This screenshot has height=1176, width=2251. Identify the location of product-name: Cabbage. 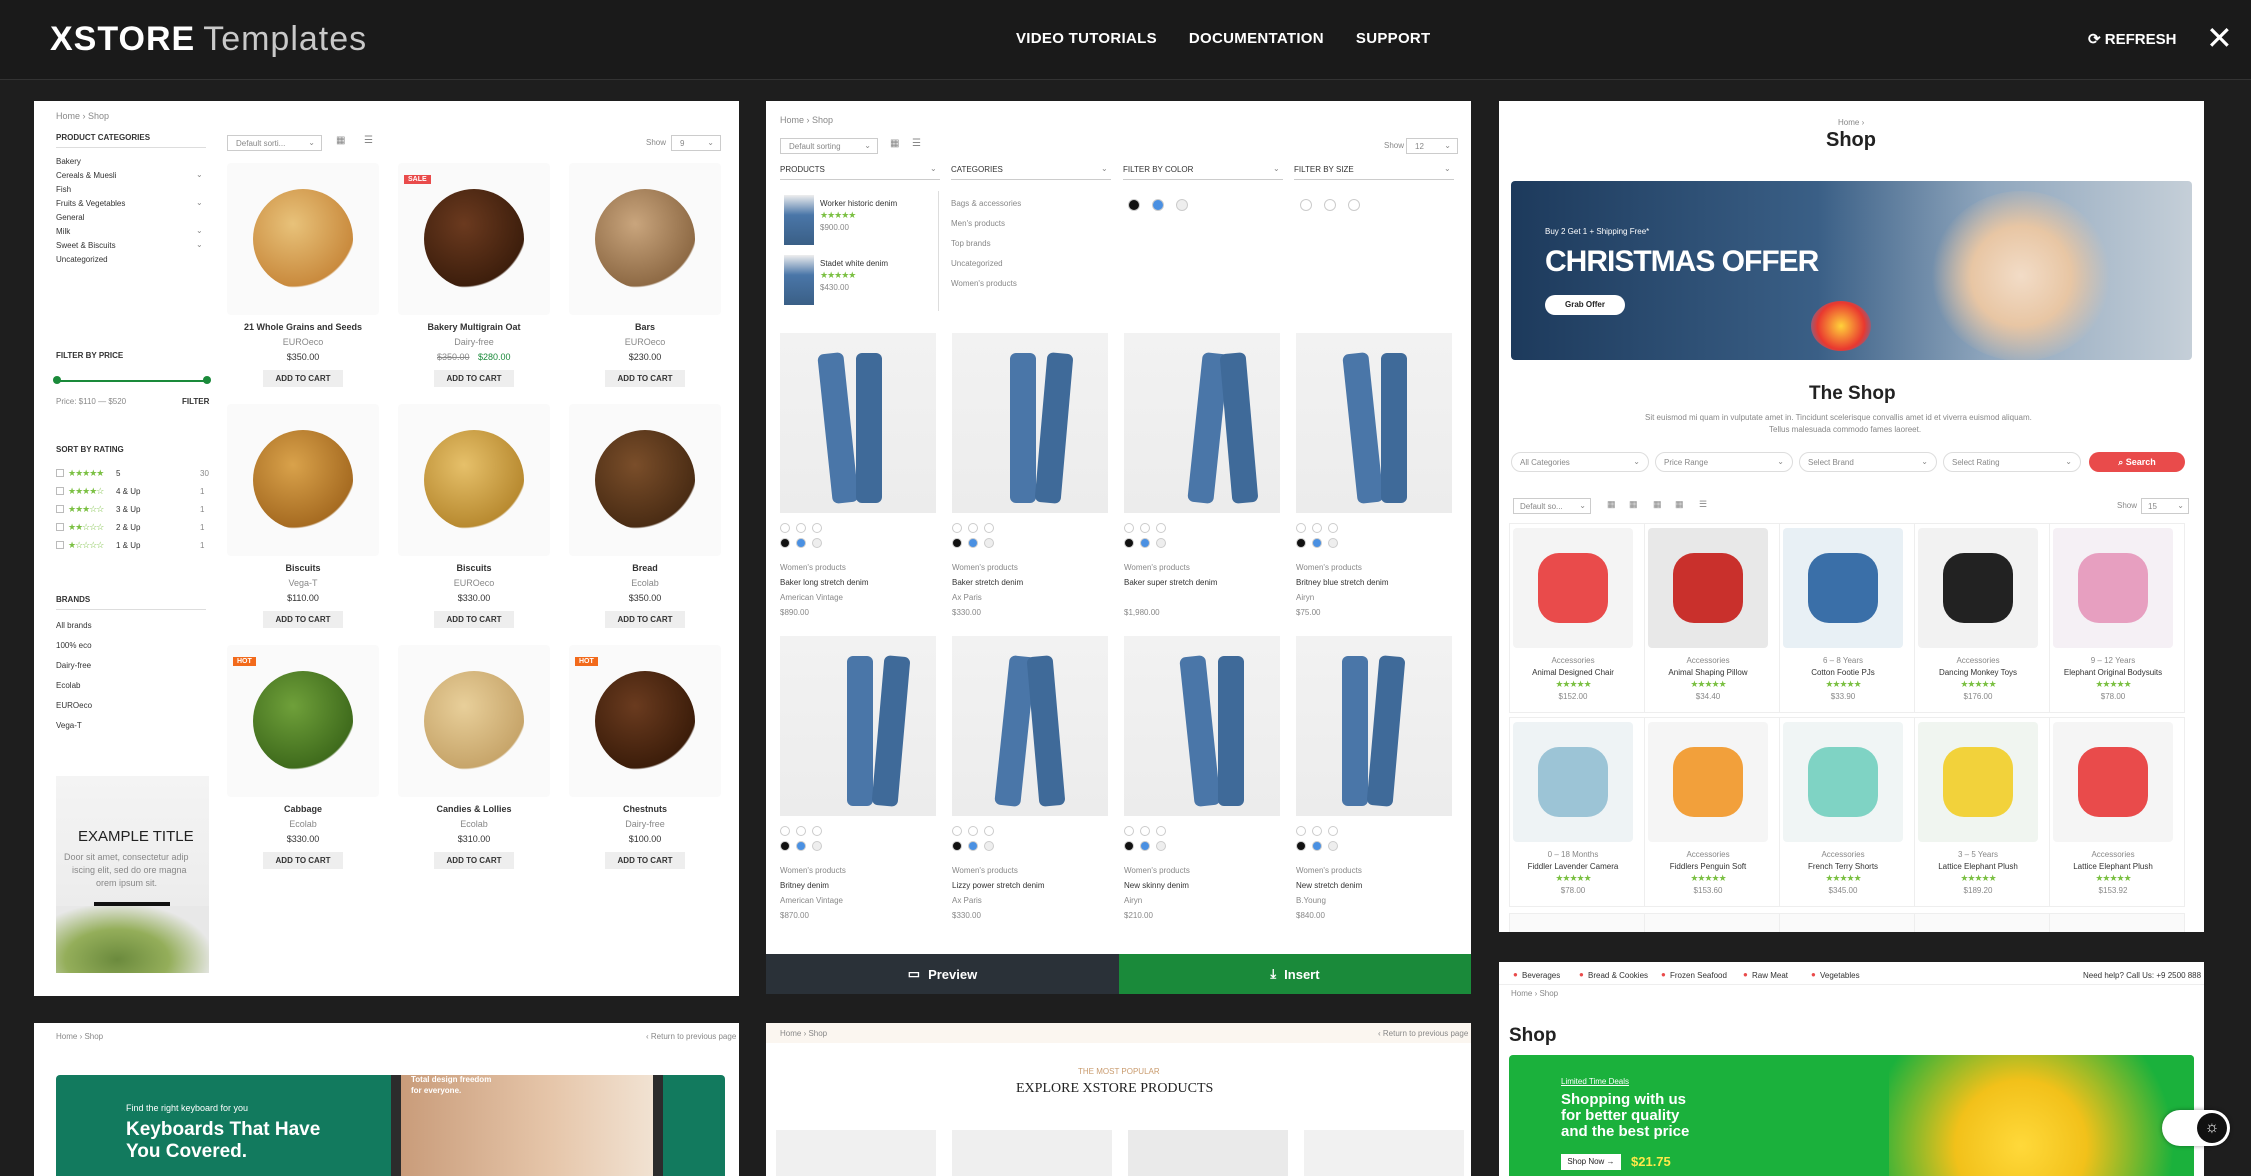
(303, 809).